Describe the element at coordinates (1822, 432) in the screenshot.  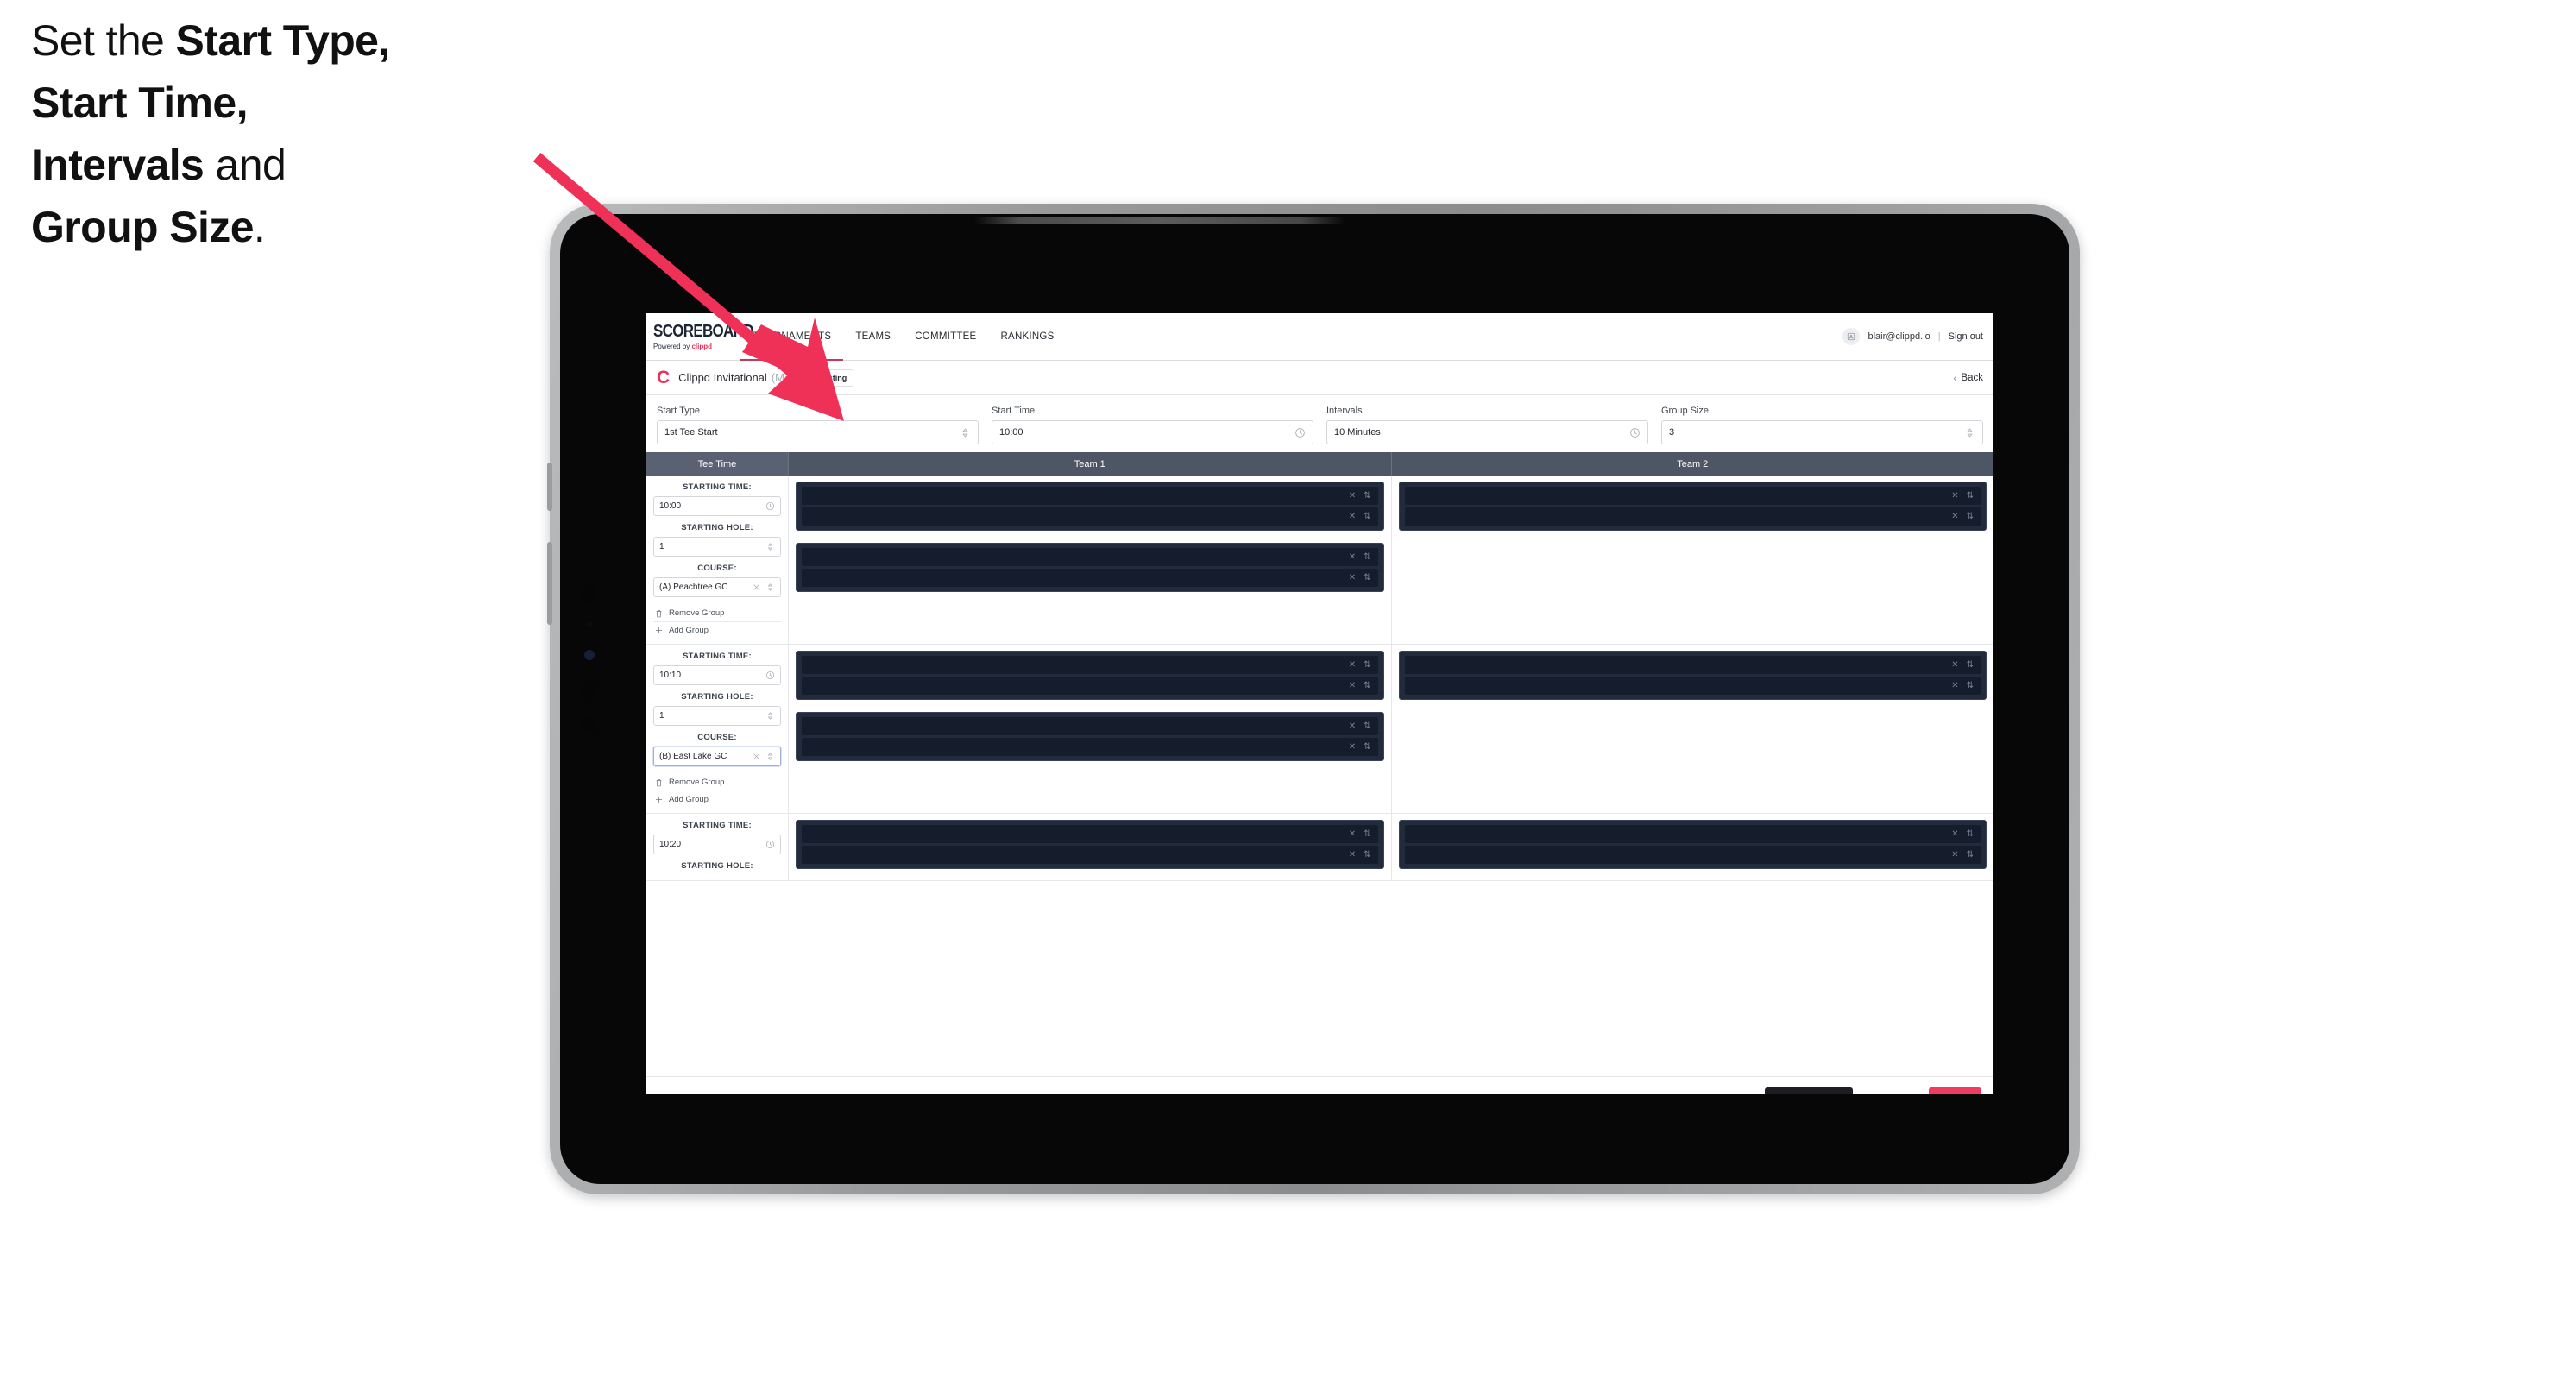
I see `group-size-select: 3` at that location.